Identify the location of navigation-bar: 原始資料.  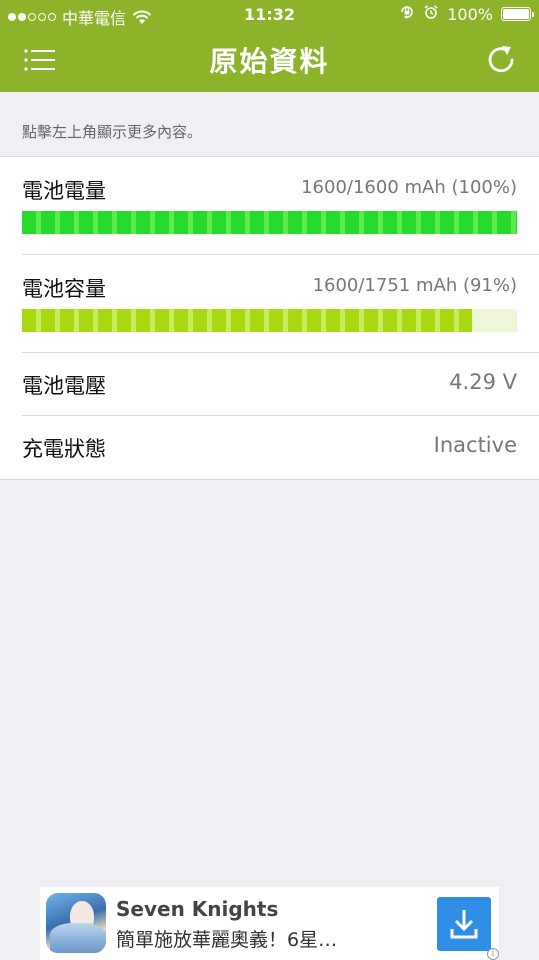
(269, 61).